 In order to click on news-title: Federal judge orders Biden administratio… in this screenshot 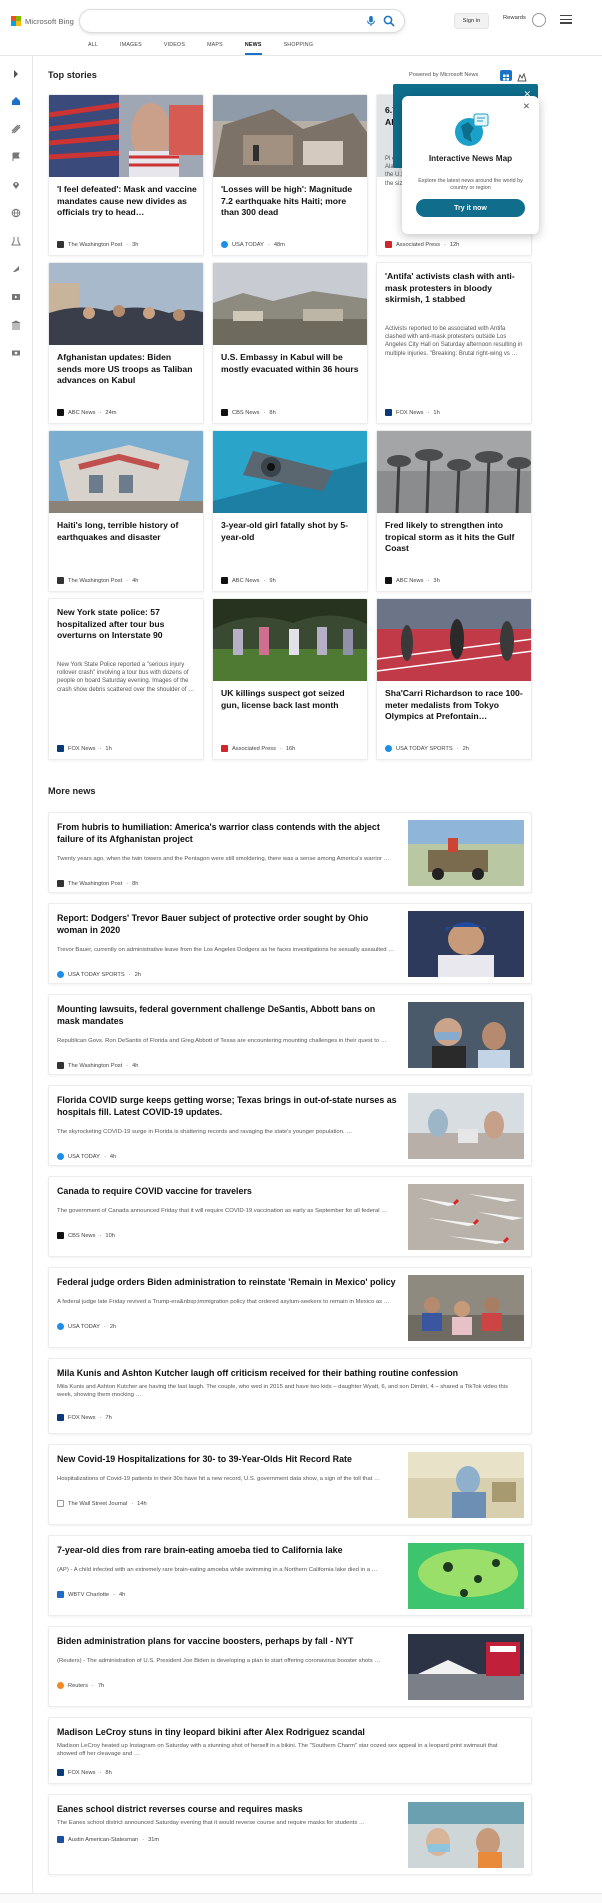, I will do `click(227, 1282)`.